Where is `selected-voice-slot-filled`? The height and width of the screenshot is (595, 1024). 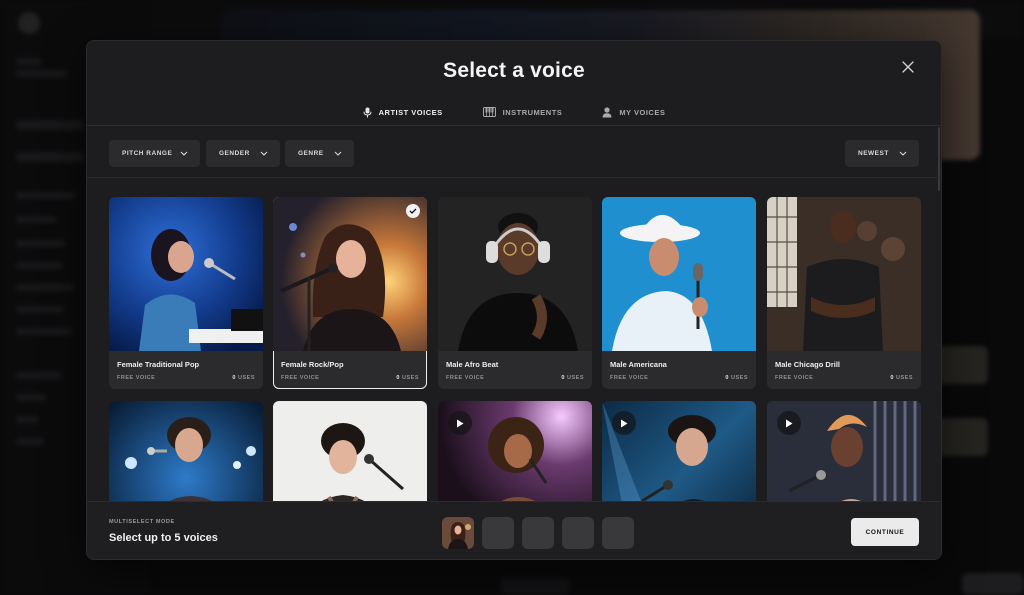
selected-voice-slot-filled is located at coordinates (458, 533).